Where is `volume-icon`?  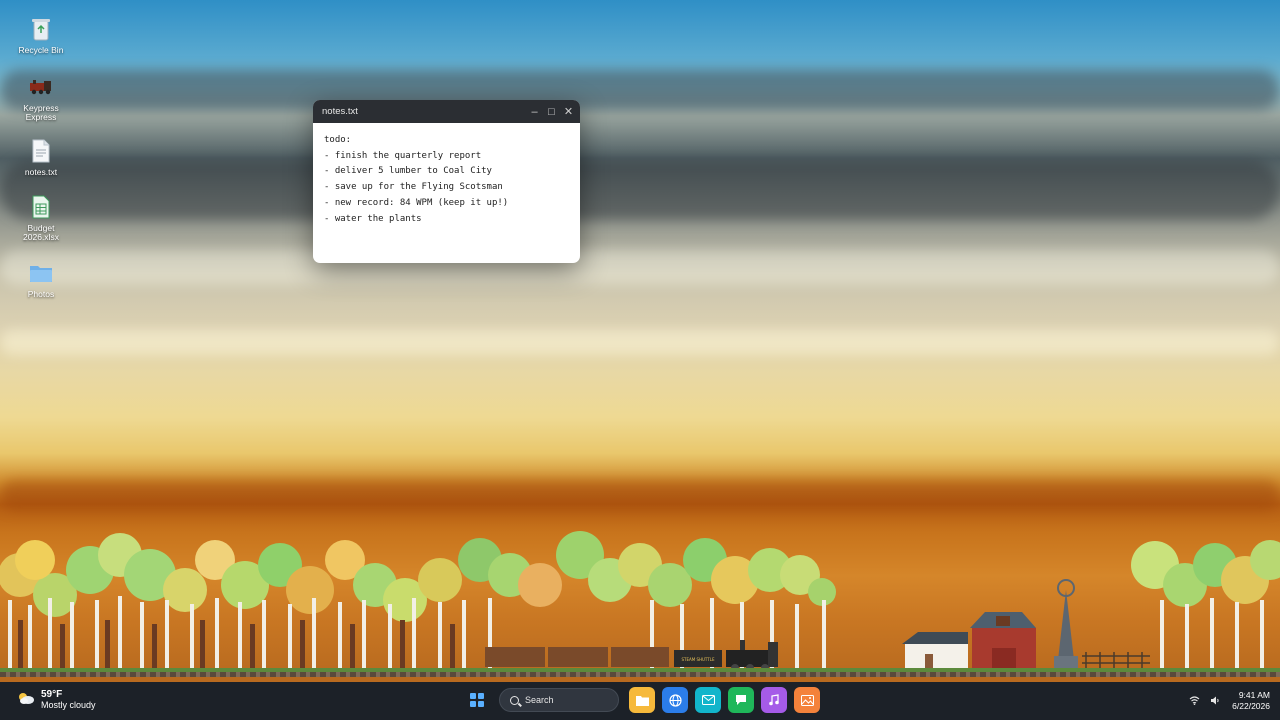
volume-icon is located at coordinates (1215, 701).